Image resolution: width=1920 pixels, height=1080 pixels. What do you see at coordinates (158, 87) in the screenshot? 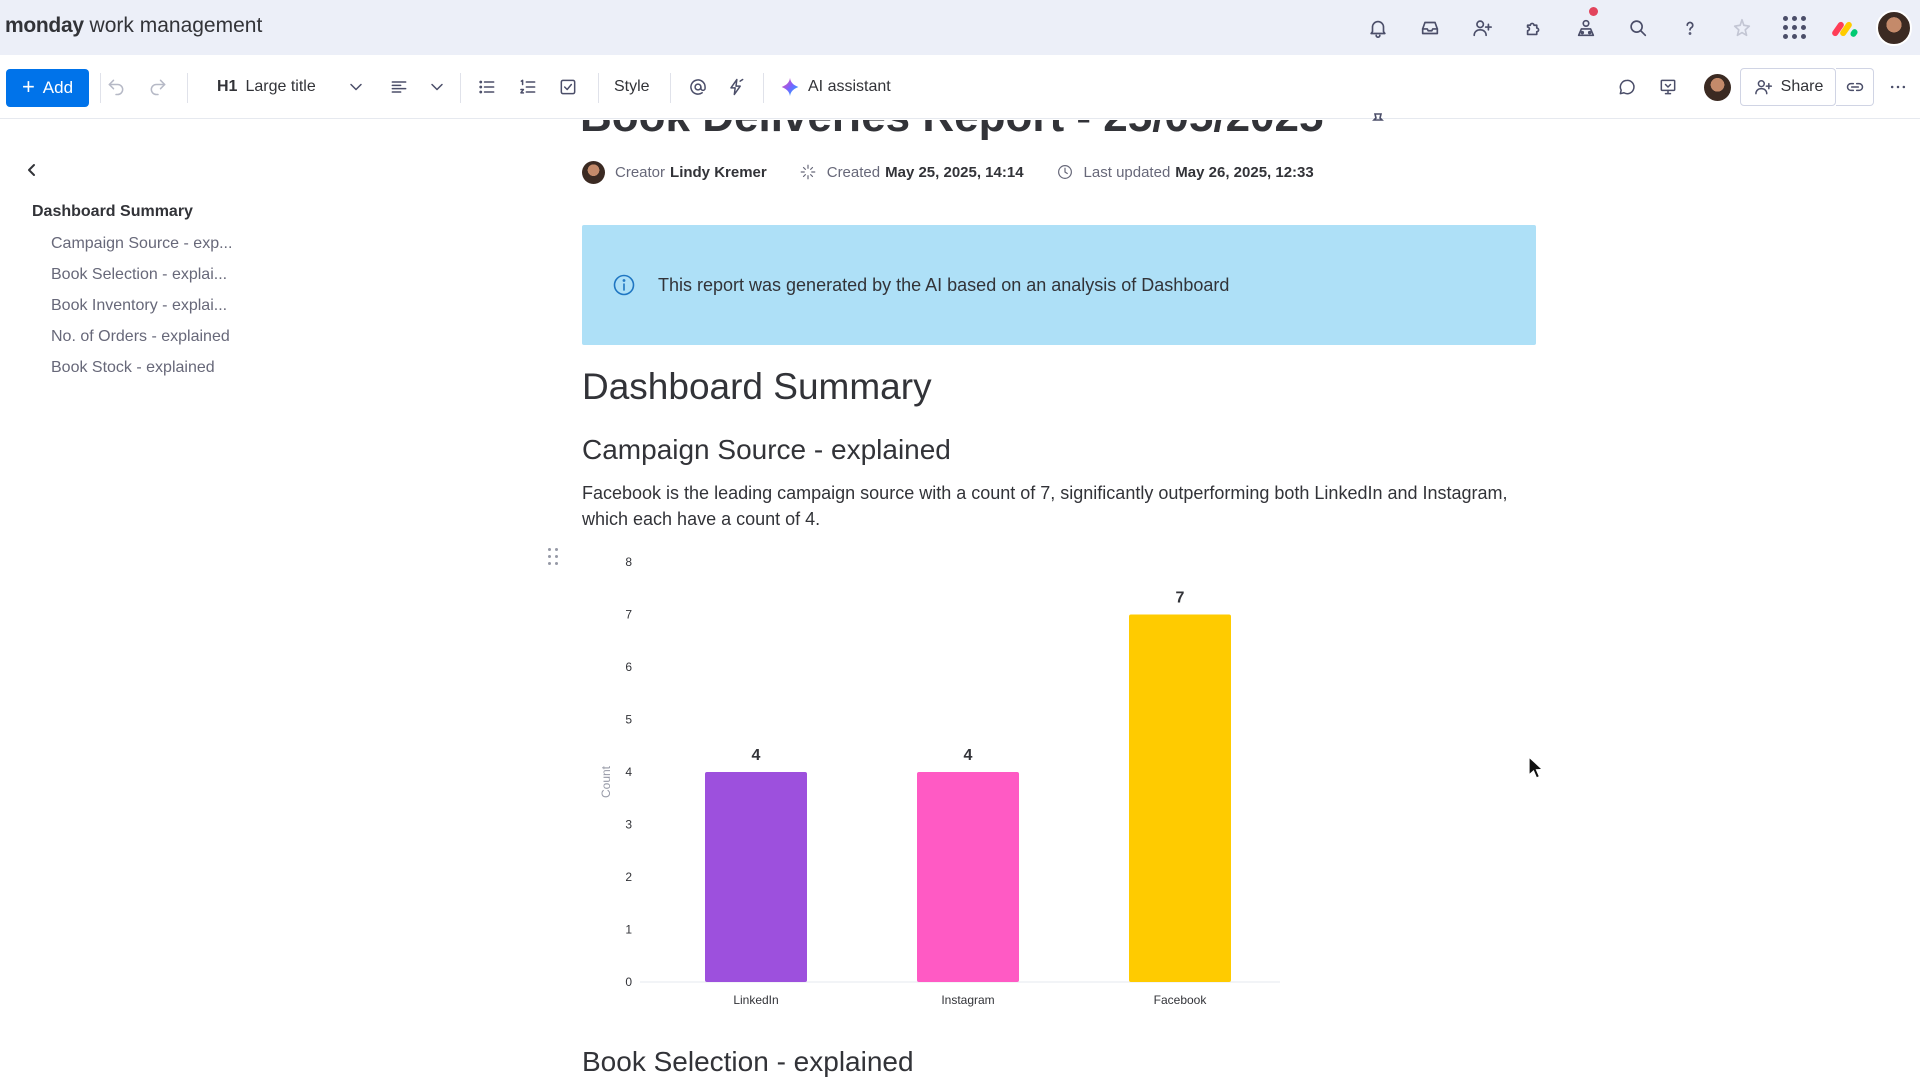
I see `redo-icon` at bounding box center [158, 87].